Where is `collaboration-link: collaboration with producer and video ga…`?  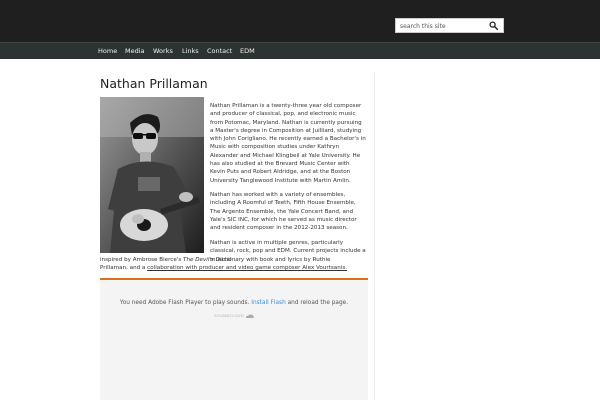 collaboration-link: collaboration with producer and video ga… is located at coordinates (247, 268).